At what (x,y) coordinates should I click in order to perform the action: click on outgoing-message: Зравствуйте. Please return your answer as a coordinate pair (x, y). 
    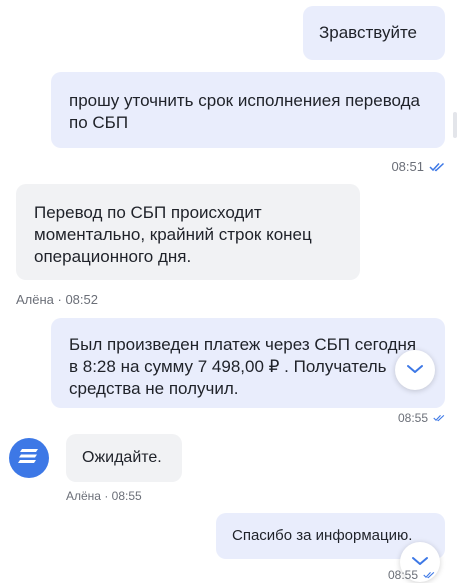
    Looking at the image, I should click on (374, 33).